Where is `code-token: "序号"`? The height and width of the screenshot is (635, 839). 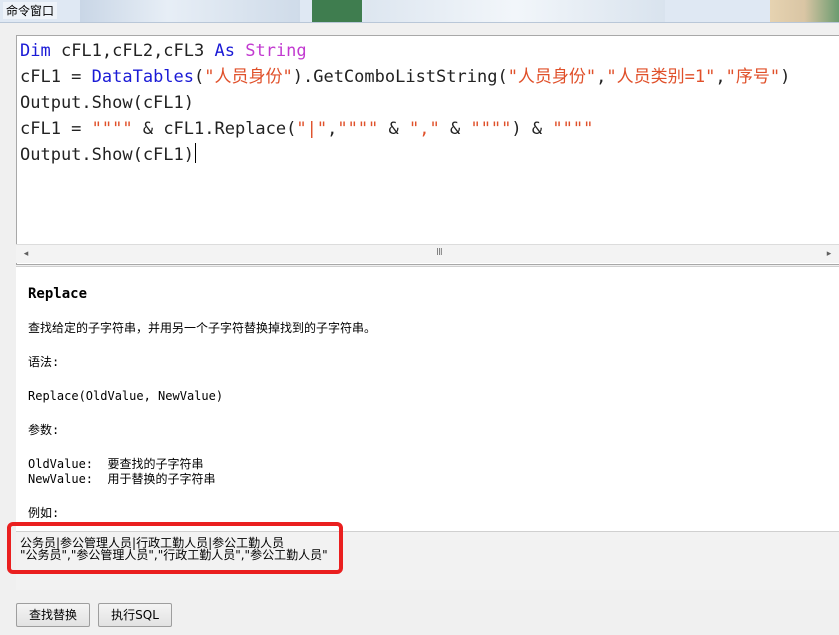 code-token: "序号" is located at coordinates (753, 77).